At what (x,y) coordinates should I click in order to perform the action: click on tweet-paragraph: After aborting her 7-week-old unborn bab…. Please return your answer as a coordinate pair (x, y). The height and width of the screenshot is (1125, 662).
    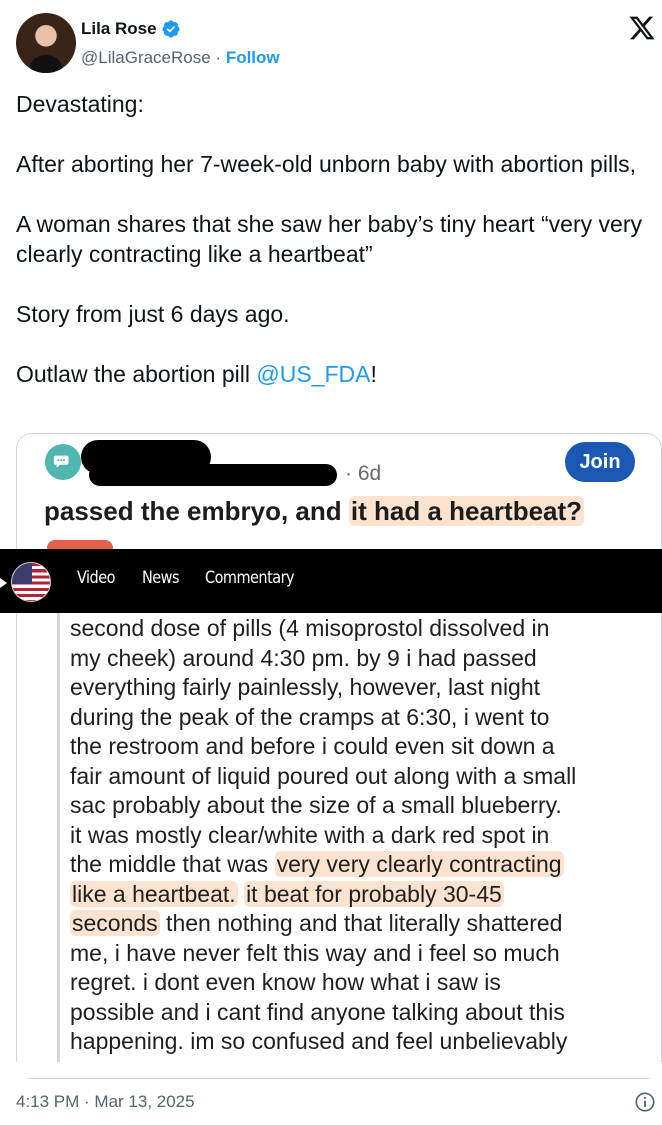
    Looking at the image, I should click on (326, 164).